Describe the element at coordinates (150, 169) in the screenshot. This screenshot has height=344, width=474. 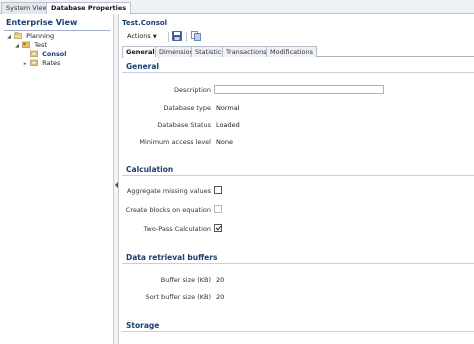
I see `section-title-calculation: Calculation` at that location.